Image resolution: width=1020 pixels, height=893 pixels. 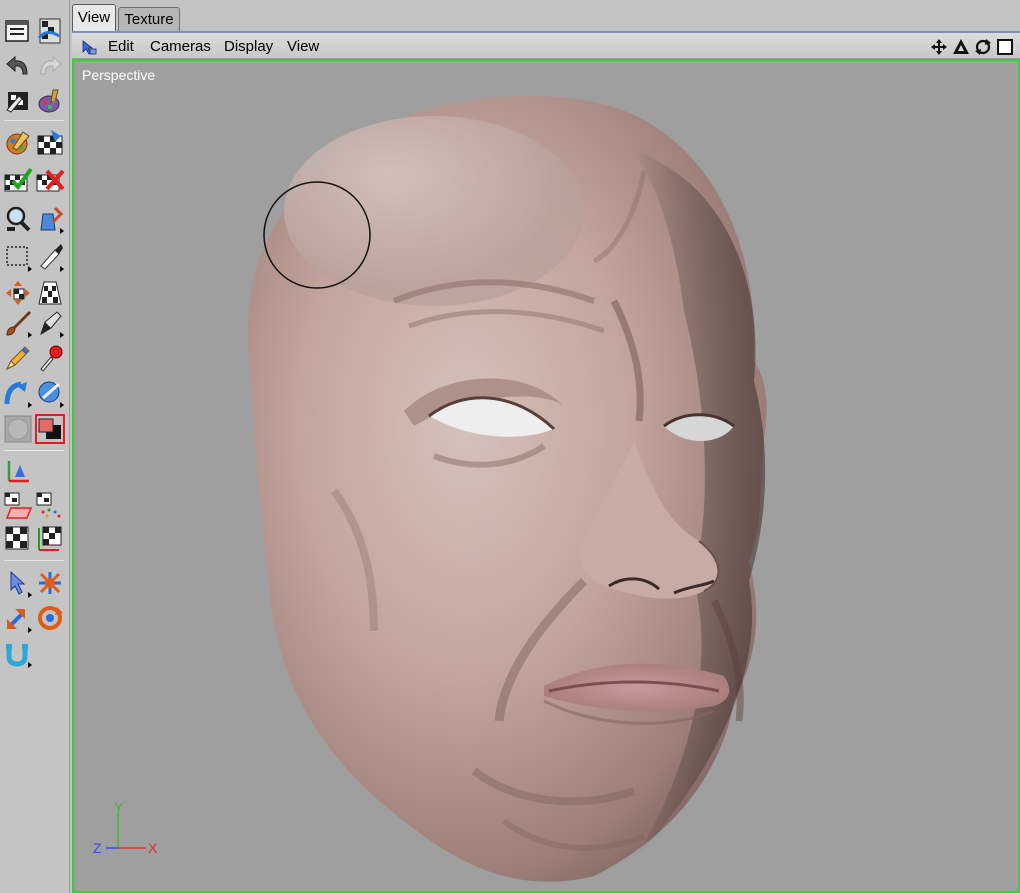 I want to click on bodypaint-wizard-icon, so click(x=18, y=101).